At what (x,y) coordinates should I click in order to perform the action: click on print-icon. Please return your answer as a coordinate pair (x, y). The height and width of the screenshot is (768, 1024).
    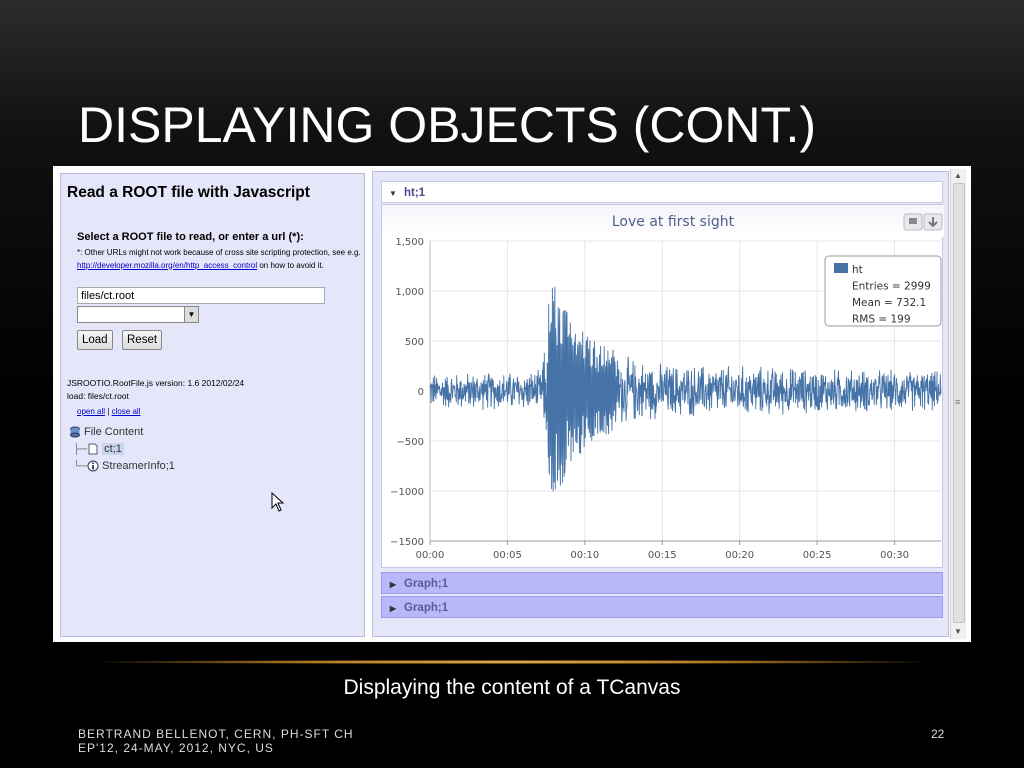
    Looking at the image, I should click on (913, 221).